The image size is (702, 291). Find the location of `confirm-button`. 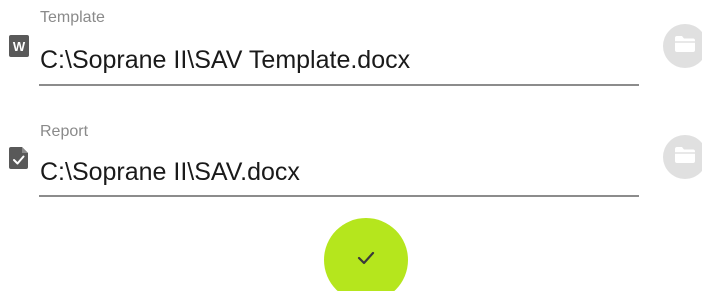

confirm-button is located at coordinates (366, 254).